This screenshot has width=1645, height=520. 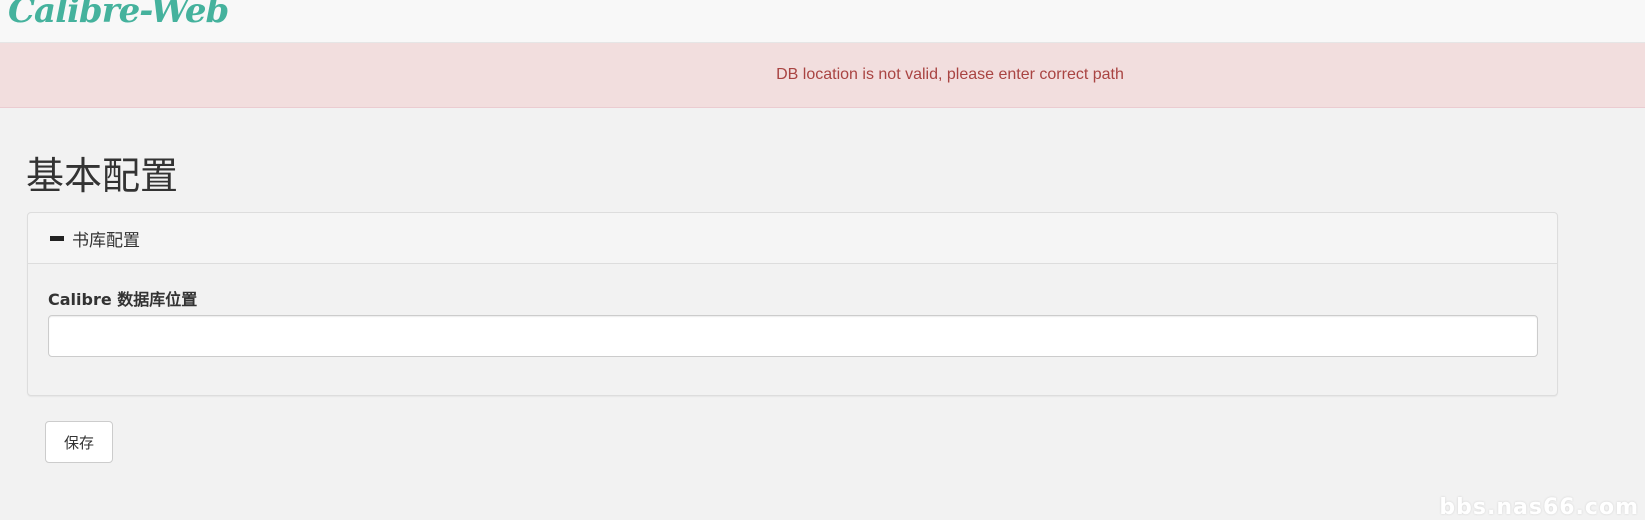 What do you see at coordinates (79, 442) in the screenshot?
I see `save-button: 保存` at bounding box center [79, 442].